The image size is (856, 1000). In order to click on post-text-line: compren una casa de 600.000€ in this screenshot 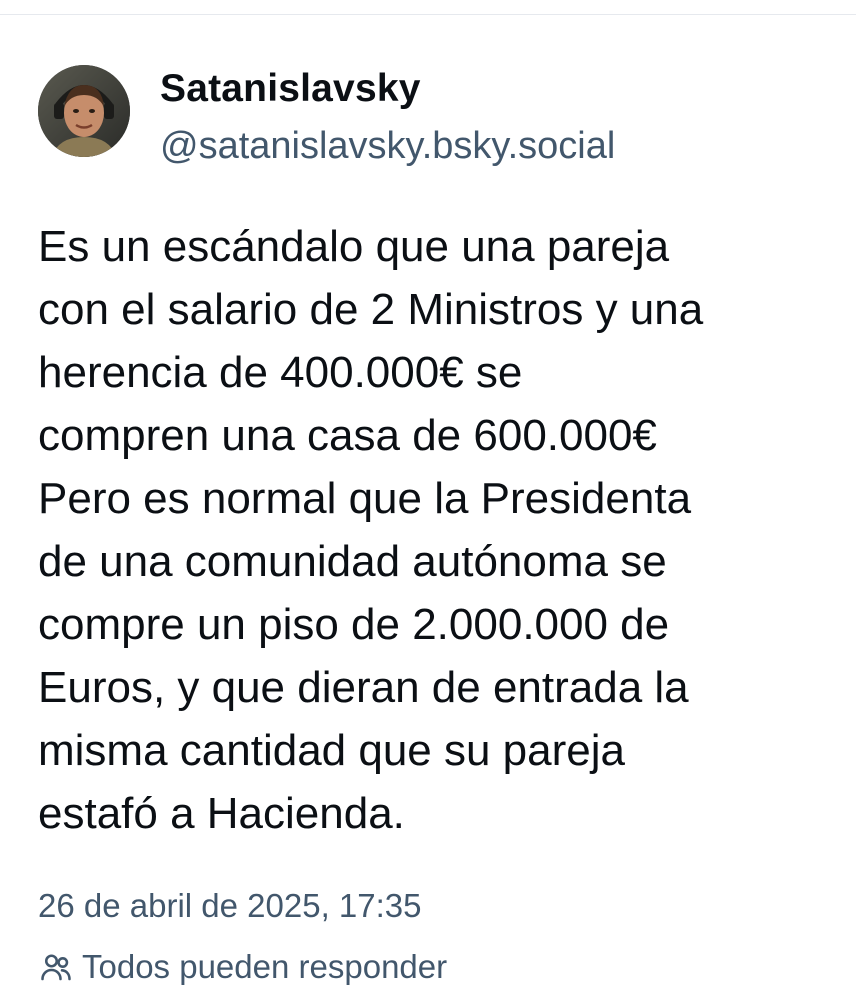, I will do `click(347, 435)`.